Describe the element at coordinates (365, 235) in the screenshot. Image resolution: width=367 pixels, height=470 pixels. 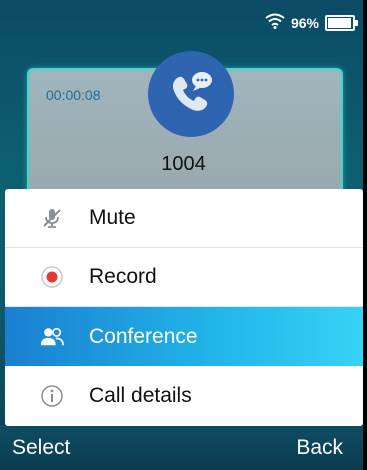
I see `device-bezel` at that location.